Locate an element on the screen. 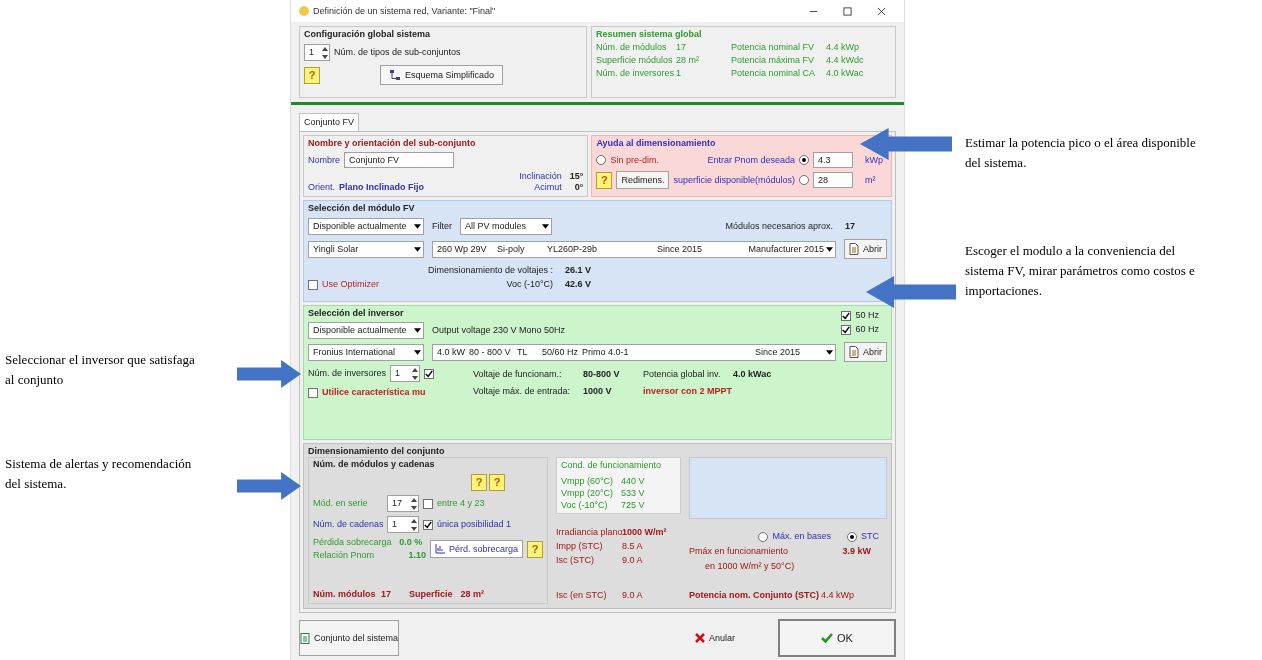 The height and width of the screenshot is (660, 1262). field-label: Filter is located at coordinates (442, 226).